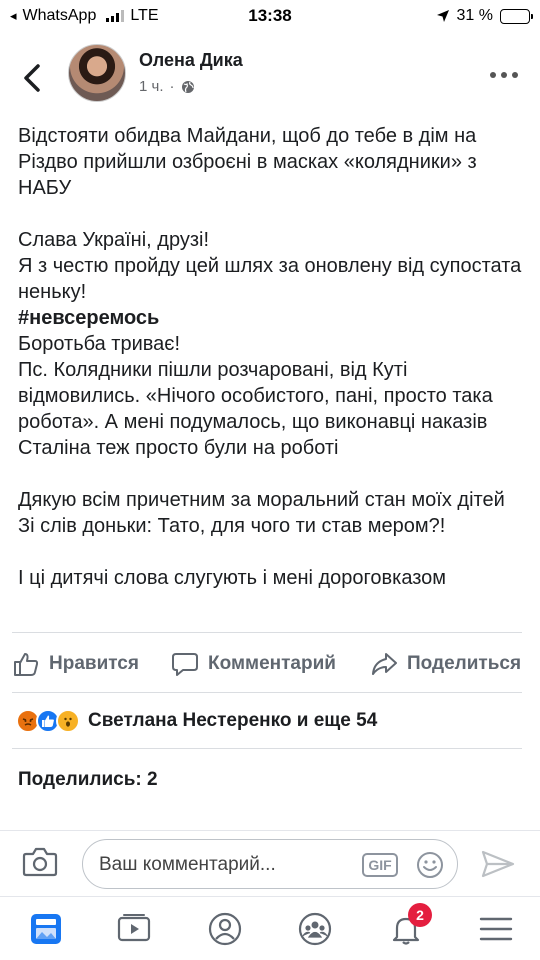 This screenshot has height=960, width=540. Describe the element at coordinates (474, 15) in the screenshot. I see `battery-percent: 31 %` at that location.